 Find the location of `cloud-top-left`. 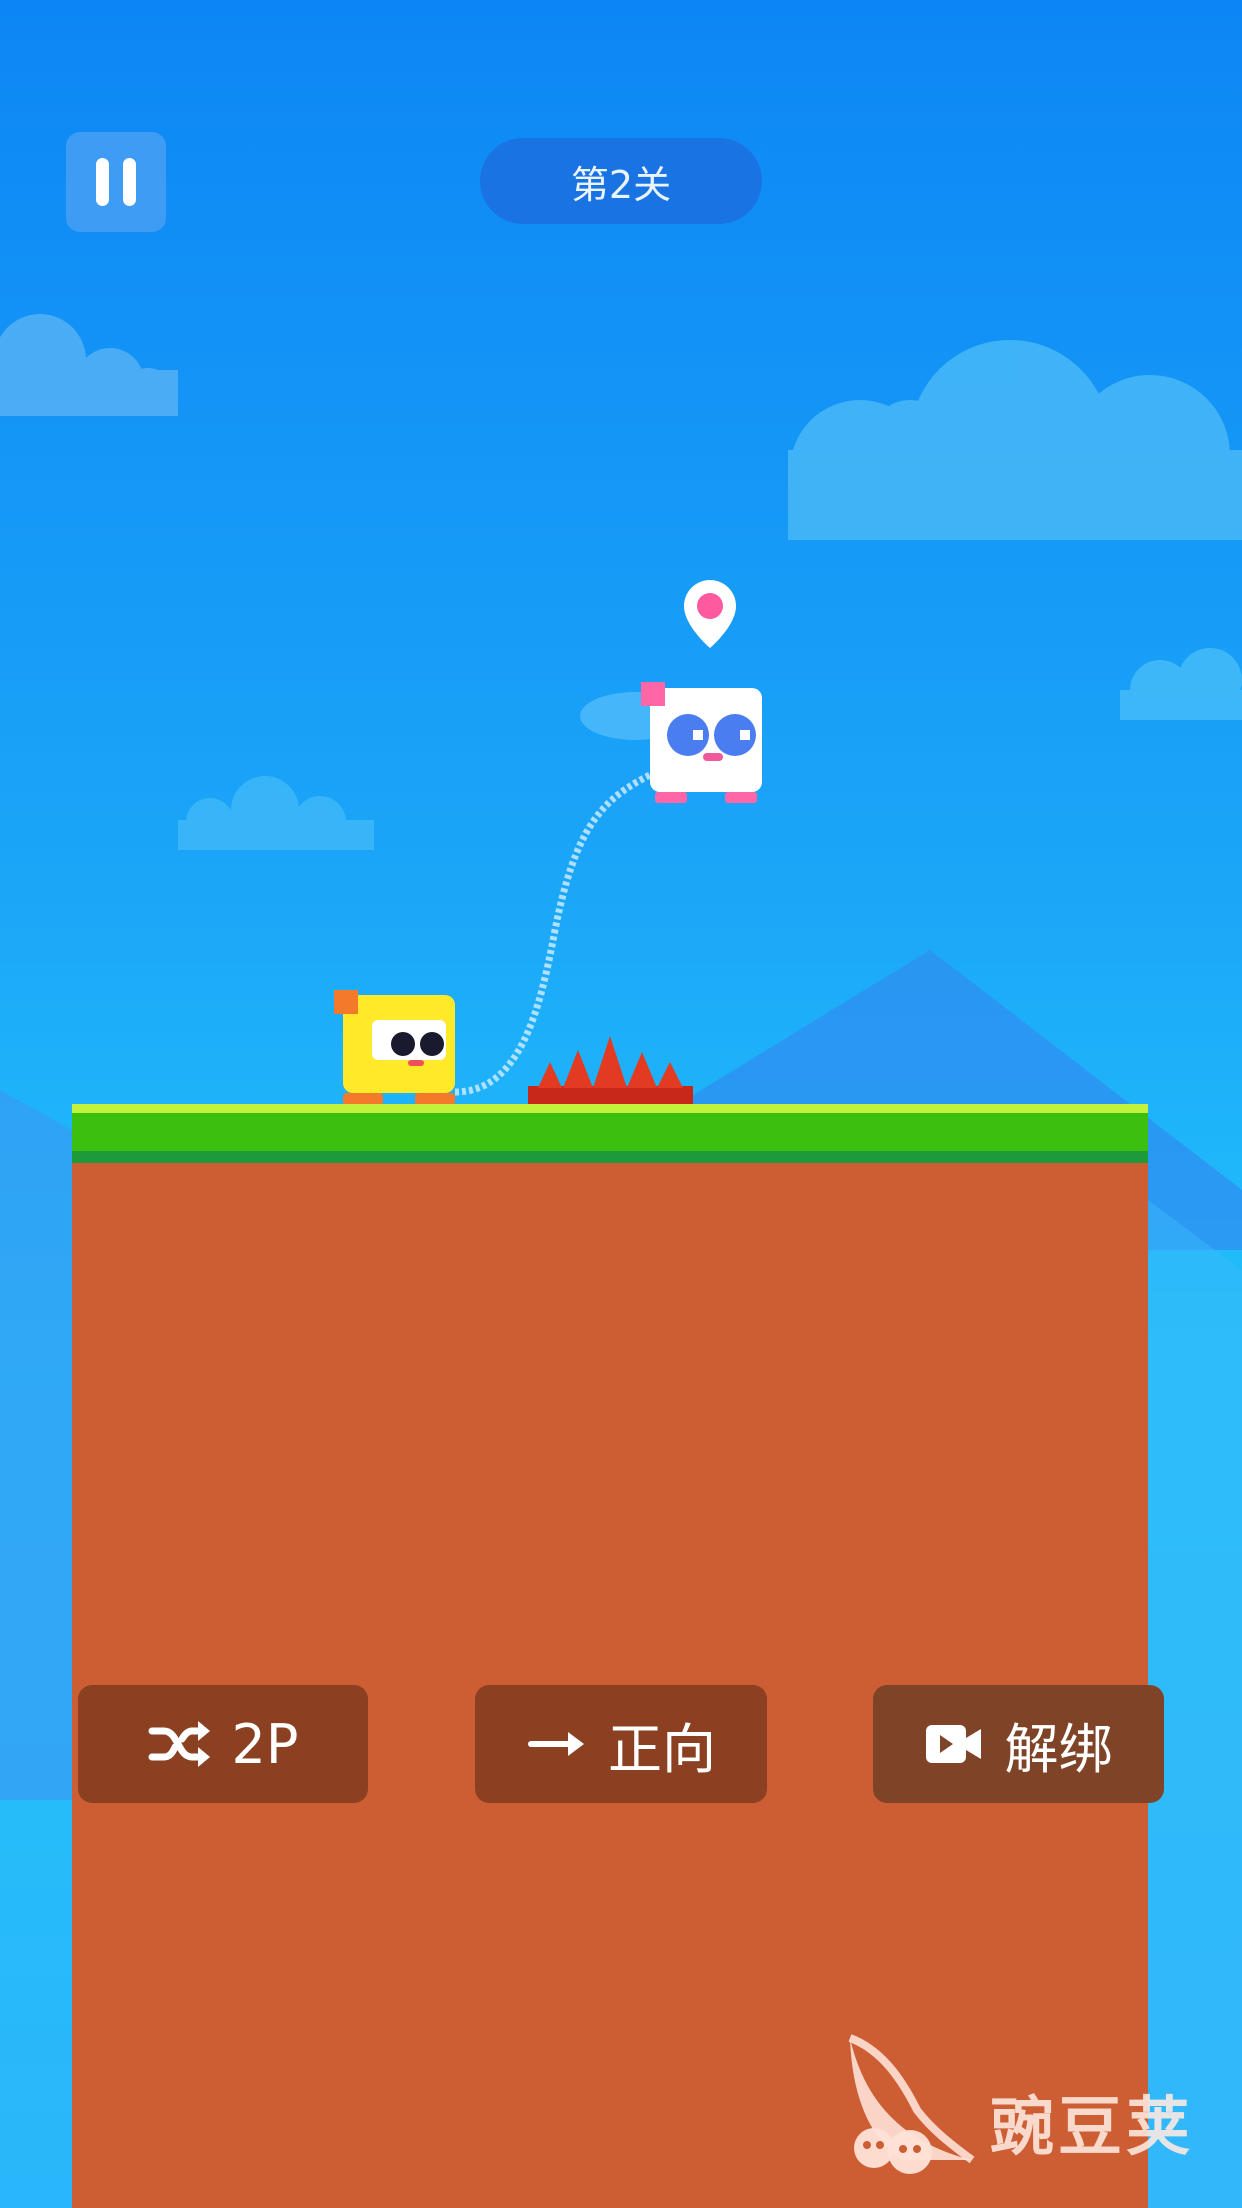

cloud-top-left is located at coordinates (89, 365).